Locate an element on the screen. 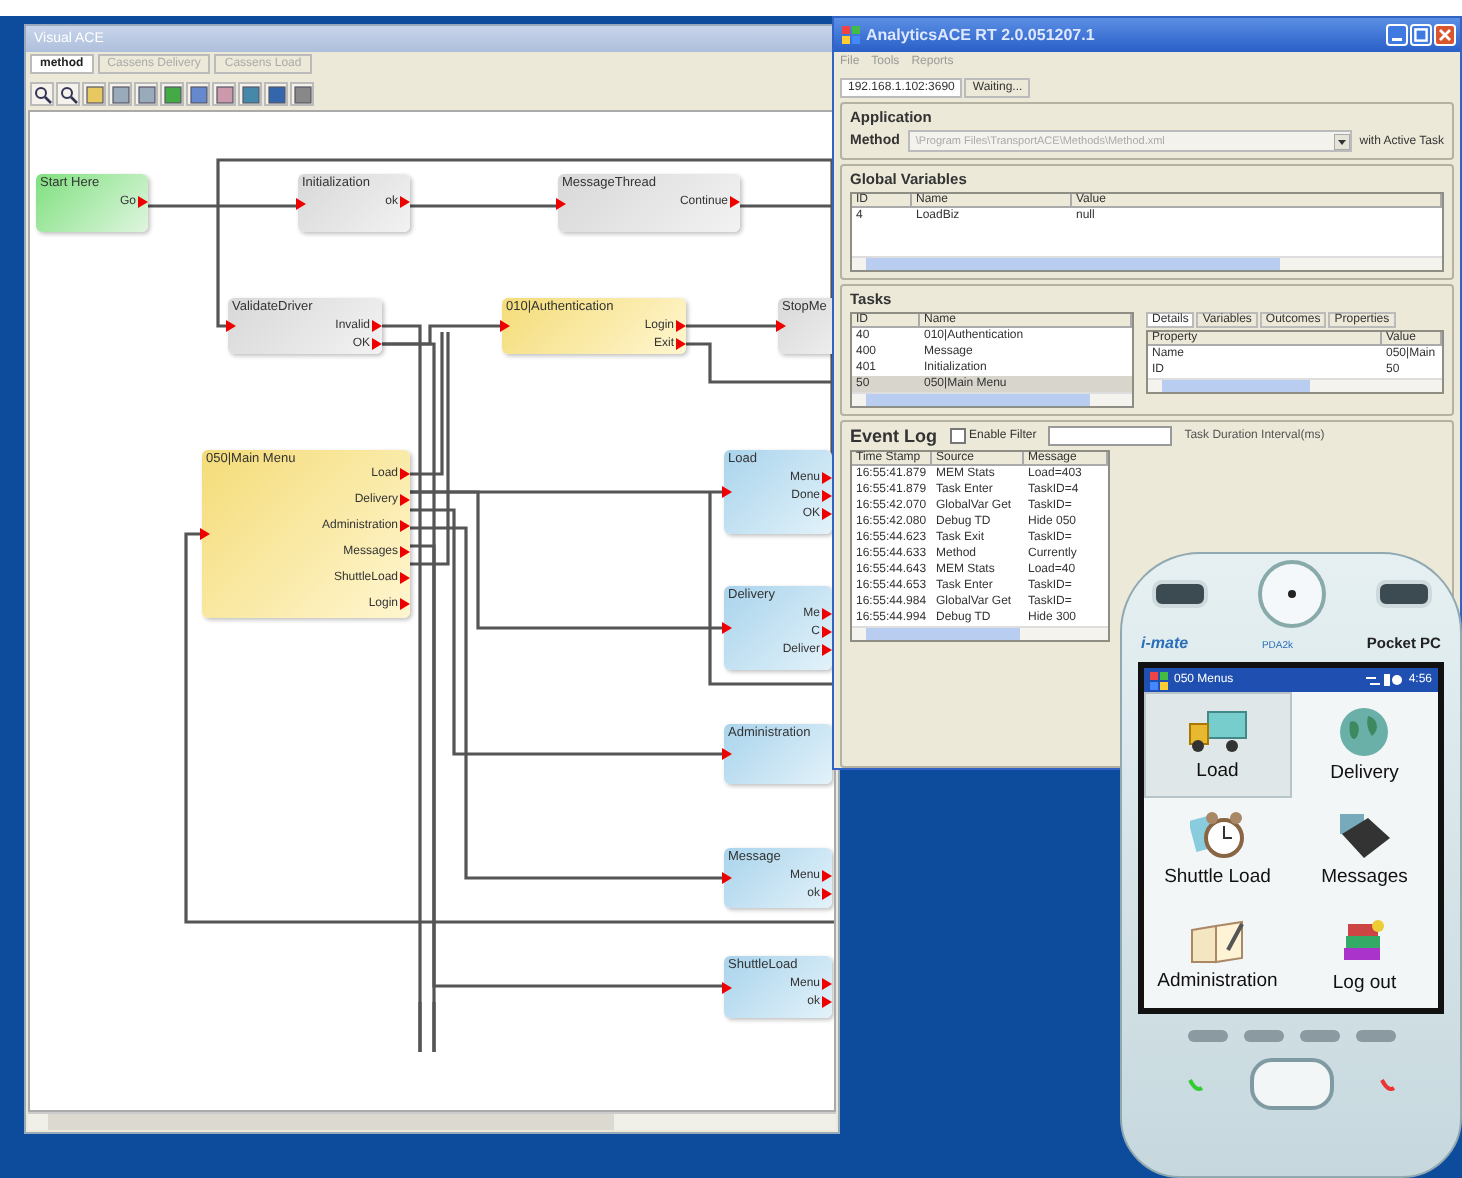 The width and height of the screenshot is (1462, 1178). close-button is located at coordinates (1445, 35).